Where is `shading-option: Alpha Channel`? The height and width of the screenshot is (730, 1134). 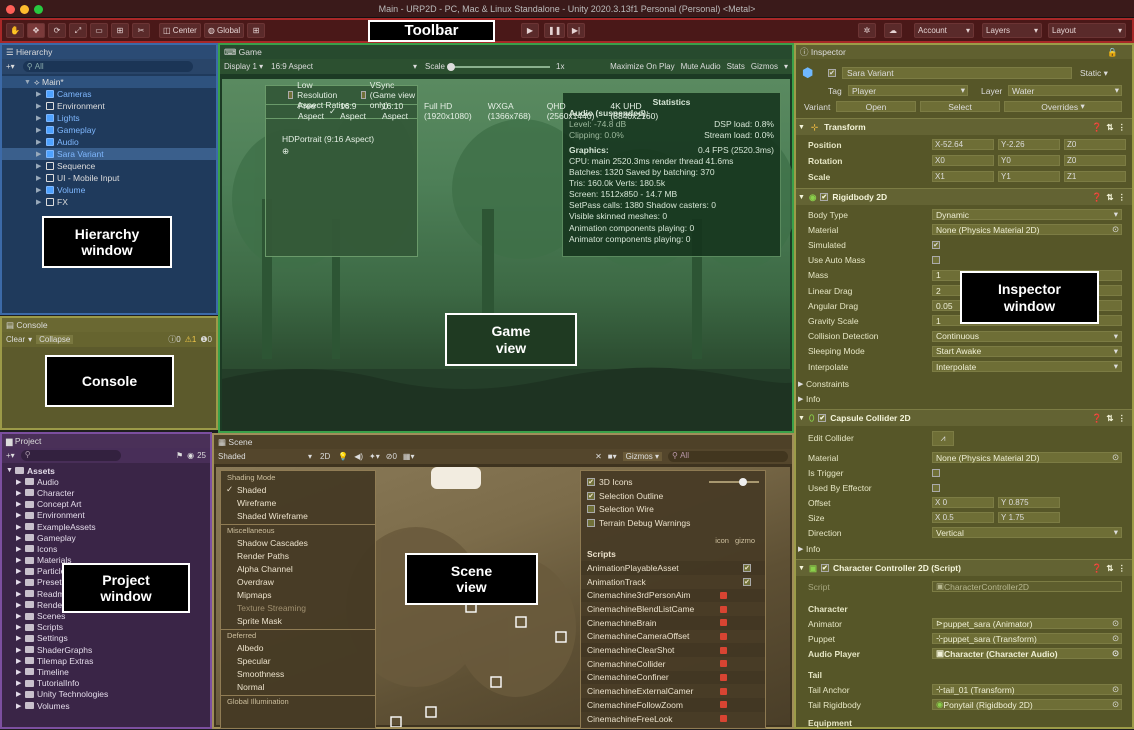
shading-option: Alpha Channel is located at coordinates (298, 568).